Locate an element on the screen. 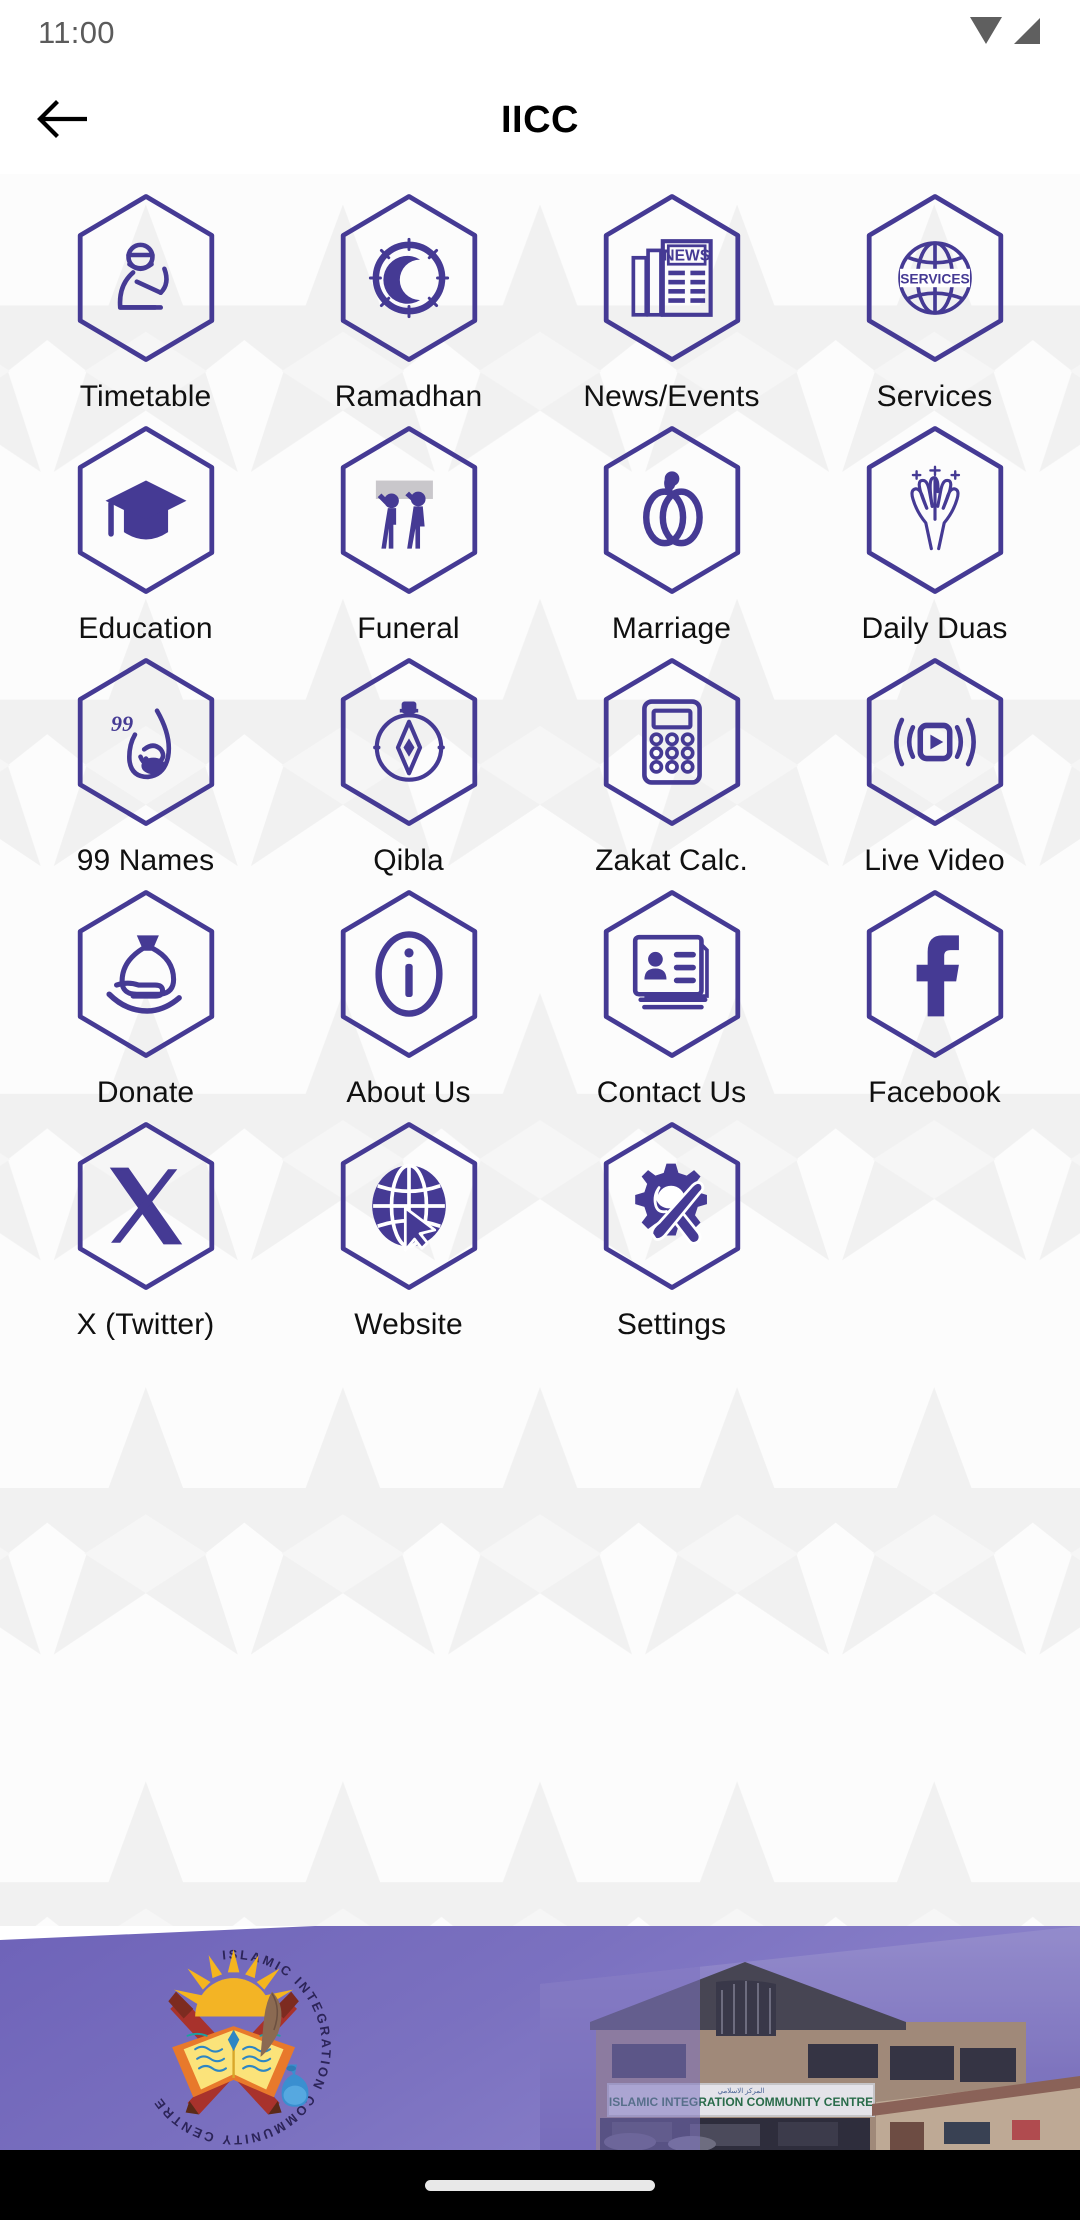 The image size is (1080, 2220). grid-item-ramadhan: Ramadhan is located at coordinates (408, 304).